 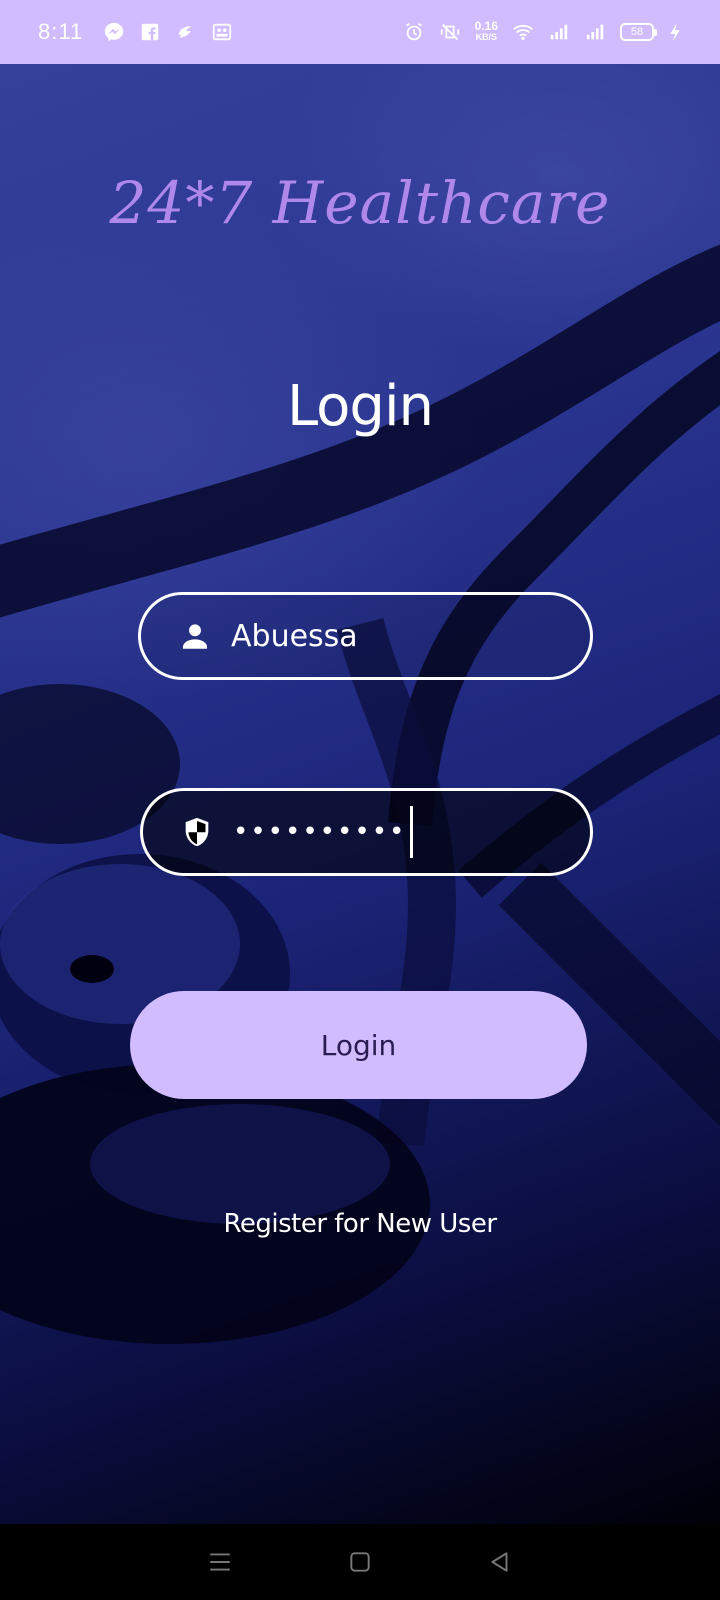 What do you see at coordinates (186, 32) in the screenshot?
I see `messenger-lite-icon` at bounding box center [186, 32].